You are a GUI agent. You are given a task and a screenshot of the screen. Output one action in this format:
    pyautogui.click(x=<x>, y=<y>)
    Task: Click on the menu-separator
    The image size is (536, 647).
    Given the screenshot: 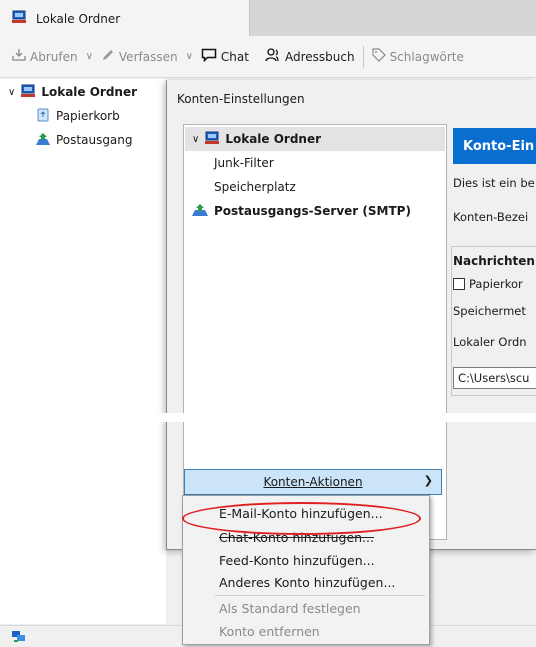 What is the action you would take?
    pyautogui.click(x=320, y=595)
    